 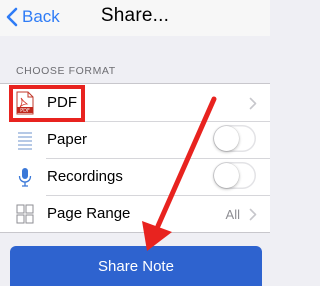 What do you see at coordinates (179, 173) in the screenshot?
I see `annotation-arrow` at bounding box center [179, 173].